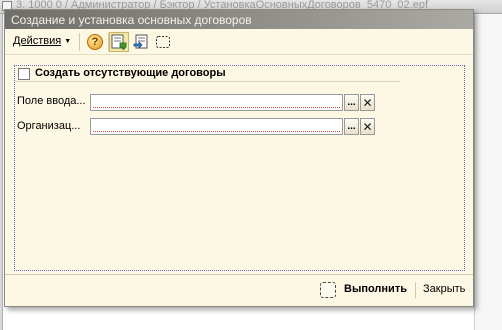 This screenshot has height=330, width=502. What do you see at coordinates (37, 41) in the screenshot?
I see `actions-menu-label: Действия` at bounding box center [37, 41].